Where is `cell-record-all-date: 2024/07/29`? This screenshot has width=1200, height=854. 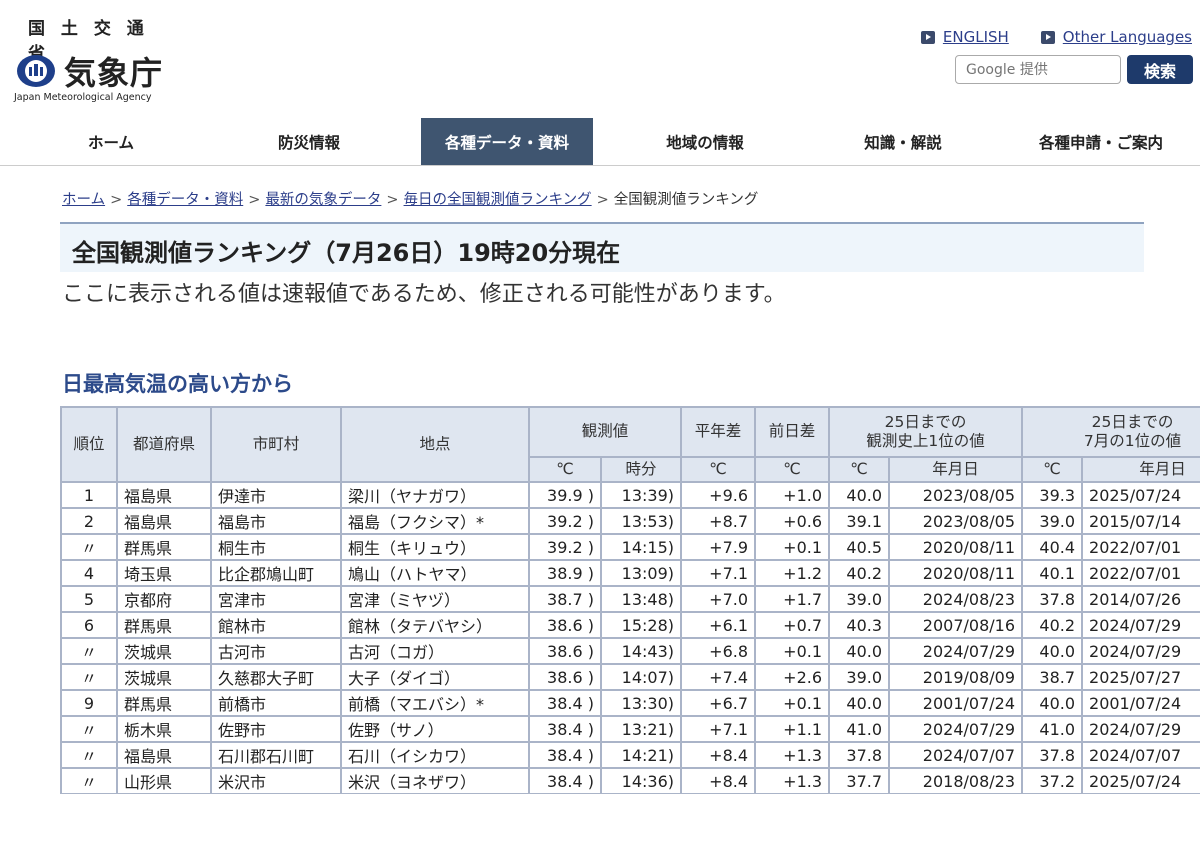 cell-record-all-date: 2024/07/29 is located at coordinates (956, 651).